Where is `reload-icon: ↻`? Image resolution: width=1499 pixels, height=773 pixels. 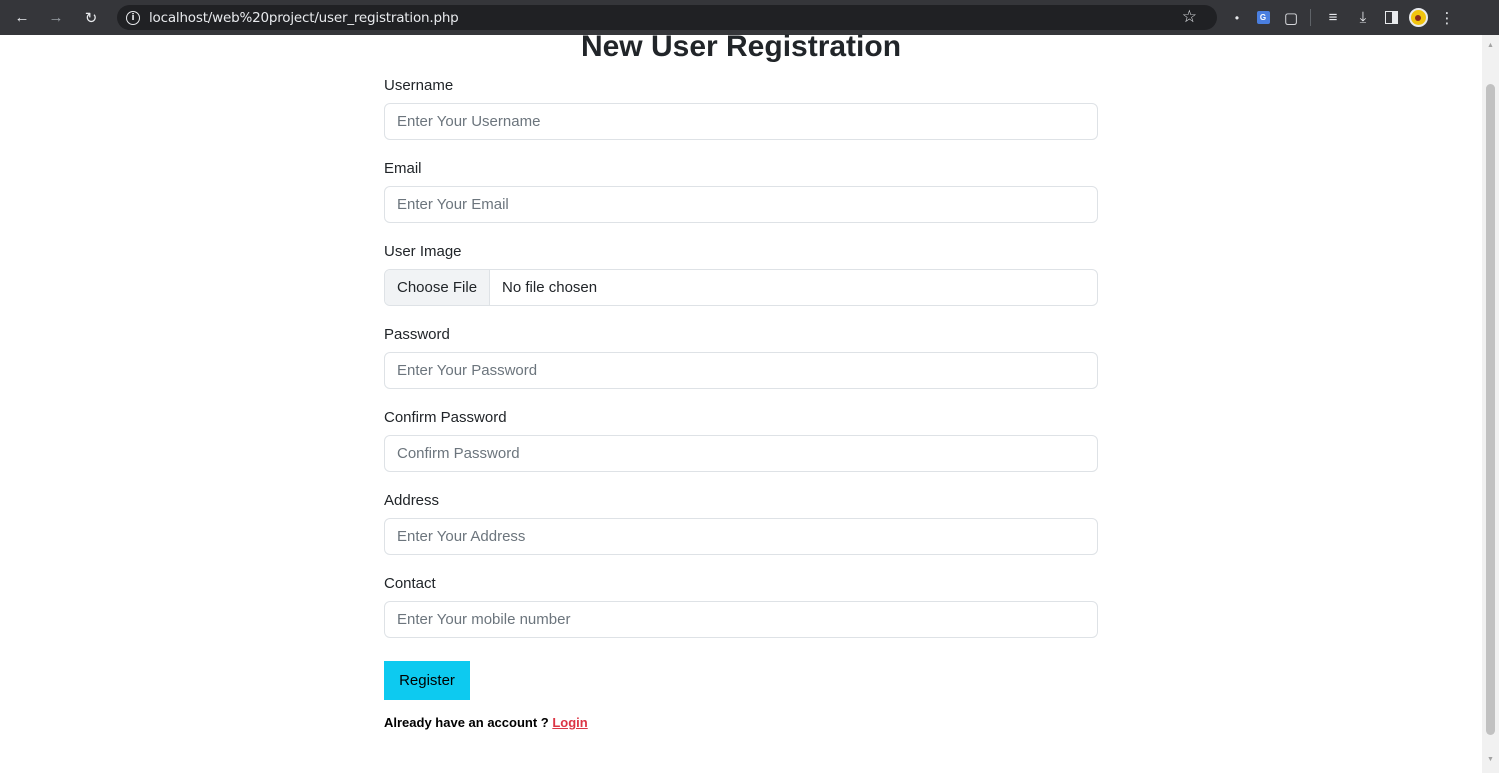
reload-icon: ↻ is located at coordinates (91, 17).